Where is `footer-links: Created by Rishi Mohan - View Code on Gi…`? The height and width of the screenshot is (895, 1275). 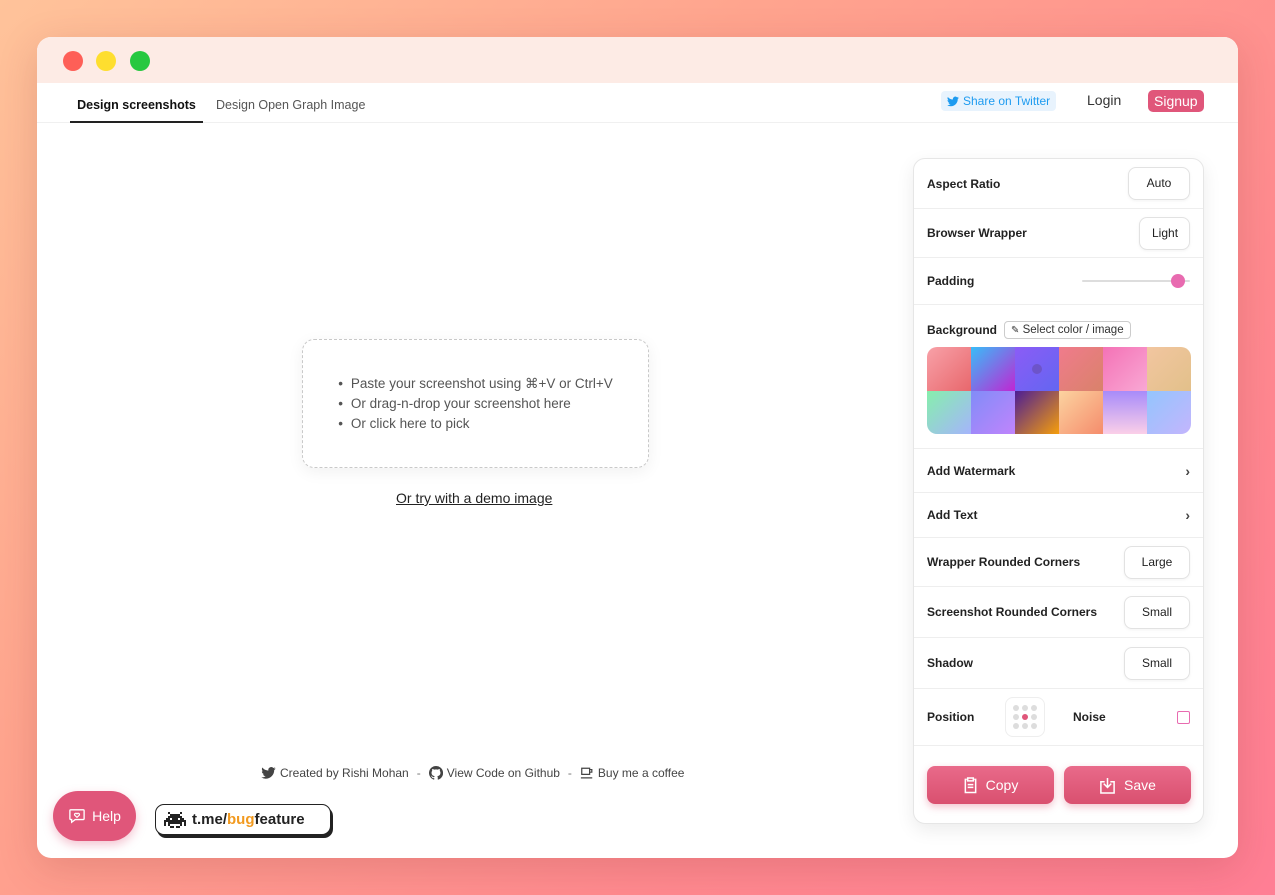 footer-links: Created by Rishi Mohan - View Code on Gi… is located at coordinates (472, 773).